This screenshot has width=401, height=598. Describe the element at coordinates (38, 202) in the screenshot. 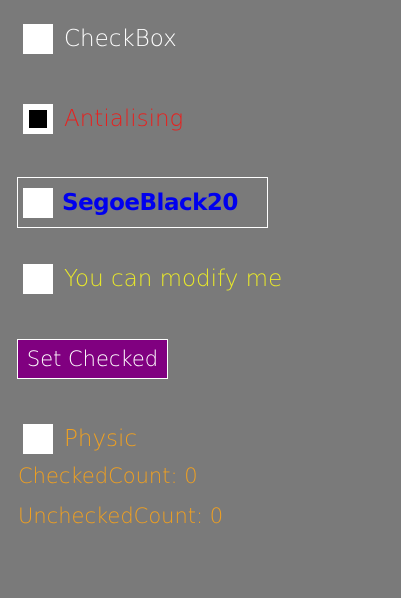

I see `segoeblack20-box` at that location.